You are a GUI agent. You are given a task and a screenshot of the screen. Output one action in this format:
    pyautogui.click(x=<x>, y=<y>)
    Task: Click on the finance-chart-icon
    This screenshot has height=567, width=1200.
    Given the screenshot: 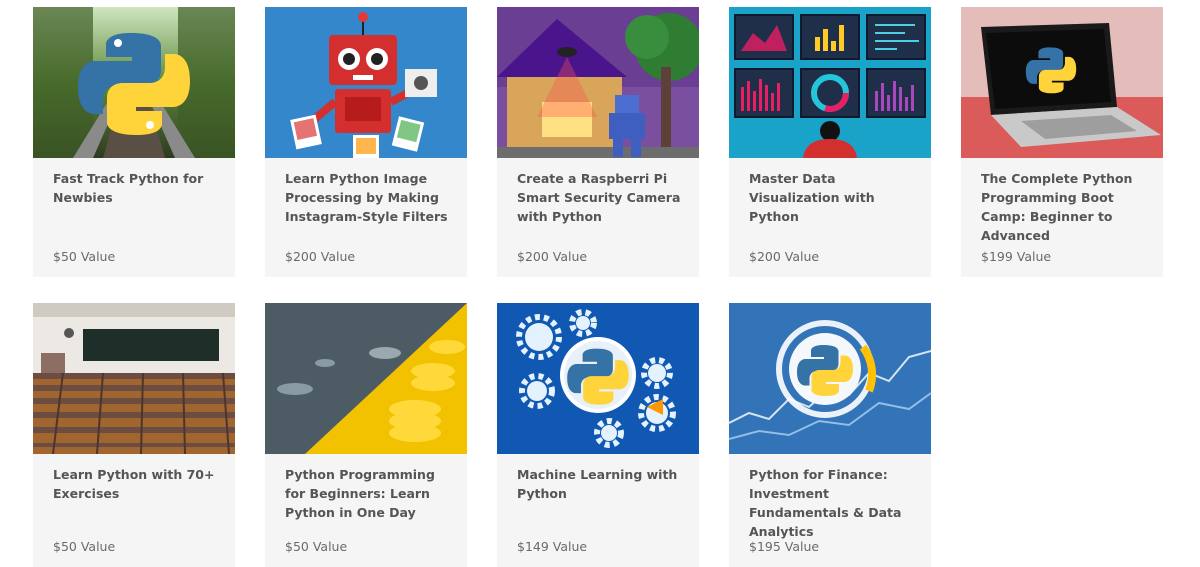 What is the action you would take?
    pyautogui.click(x=830, y=378)
    